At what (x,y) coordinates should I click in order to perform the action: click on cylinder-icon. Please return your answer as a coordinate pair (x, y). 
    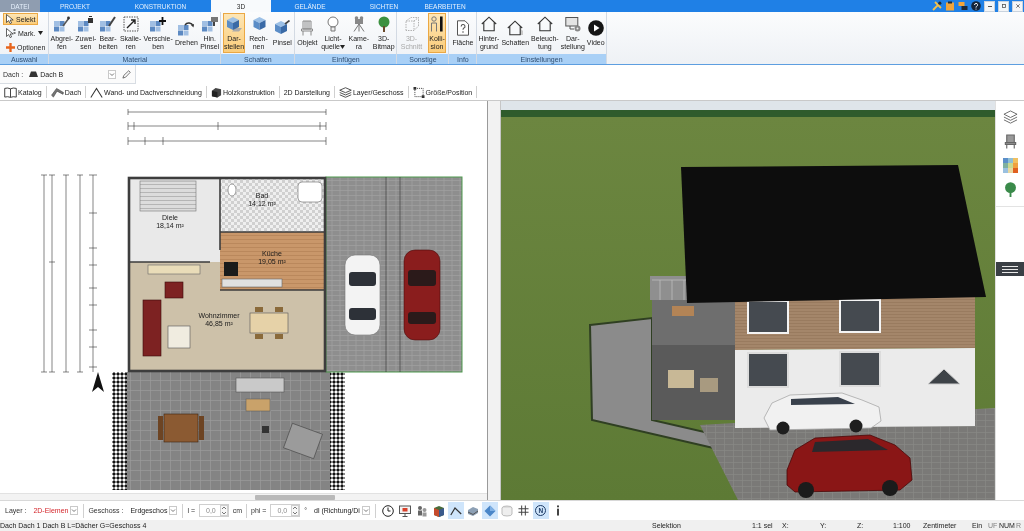
    Looking at the image, I should click on (506, 510).